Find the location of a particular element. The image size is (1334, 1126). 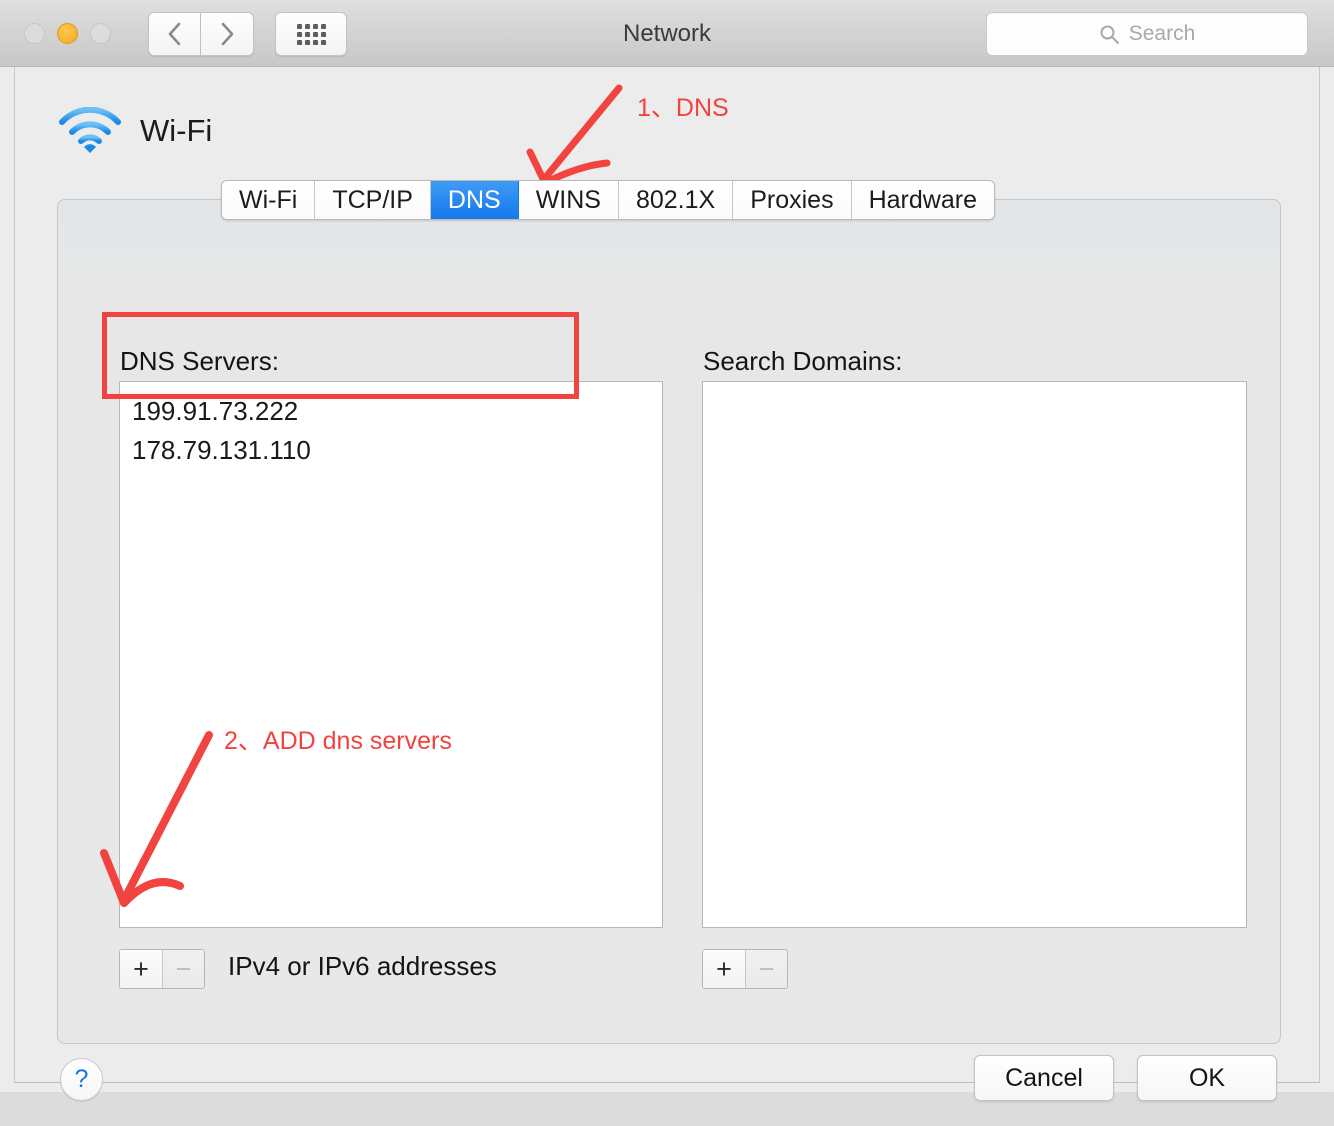

tab-8021x: 802.1X is located at coordinates (676, 200).